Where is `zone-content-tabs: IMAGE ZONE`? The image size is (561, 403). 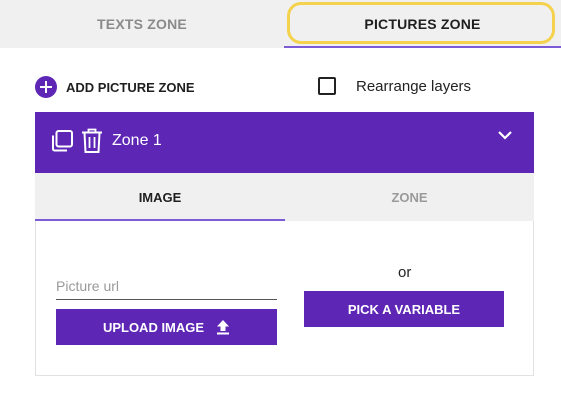
zone-content-tabs: IMAGE ZONE is located at coordinates (284, 197).